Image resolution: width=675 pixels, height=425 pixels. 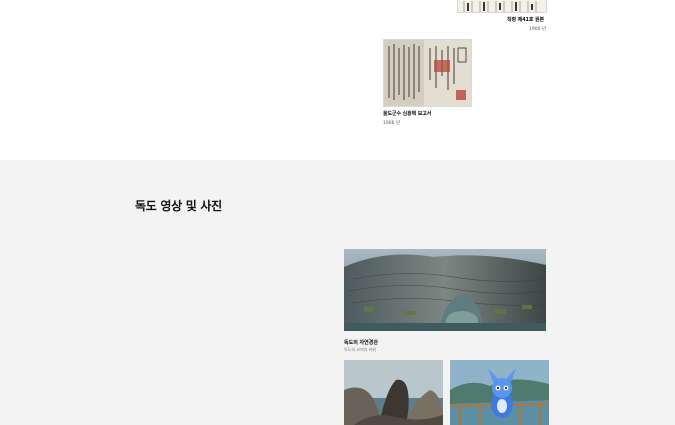 I want to click on mascot-character-photo, so click(x=499, y=392).